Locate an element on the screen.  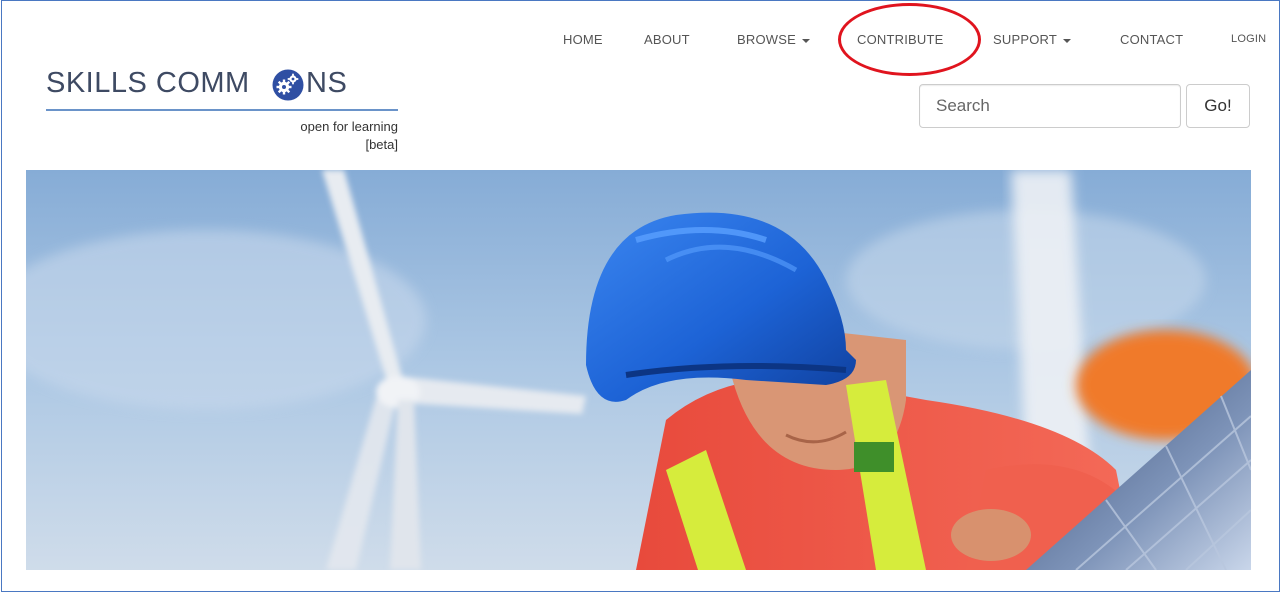
logo-wordmark-left: SKILLS COMM is located at coordinates (148, 83).